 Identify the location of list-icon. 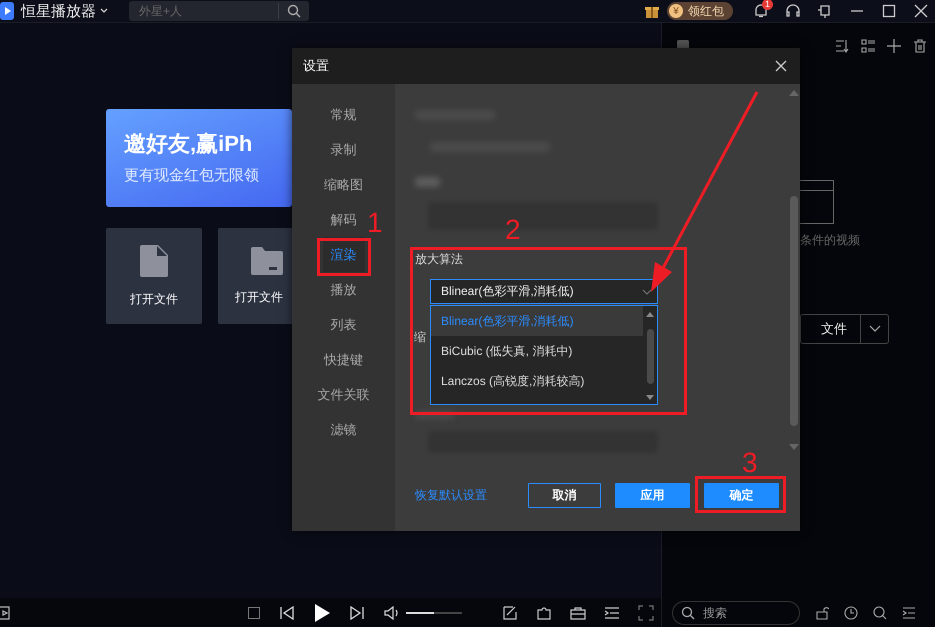
(612, 612).